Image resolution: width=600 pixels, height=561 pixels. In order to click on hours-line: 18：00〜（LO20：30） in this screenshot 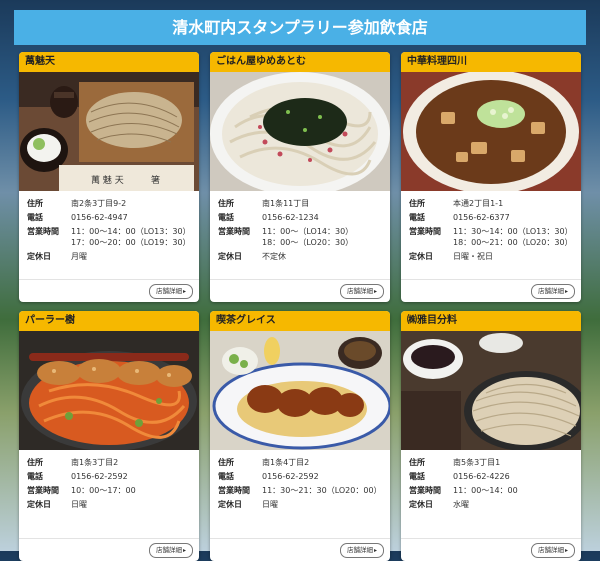, I will do `click(308, 242)`.